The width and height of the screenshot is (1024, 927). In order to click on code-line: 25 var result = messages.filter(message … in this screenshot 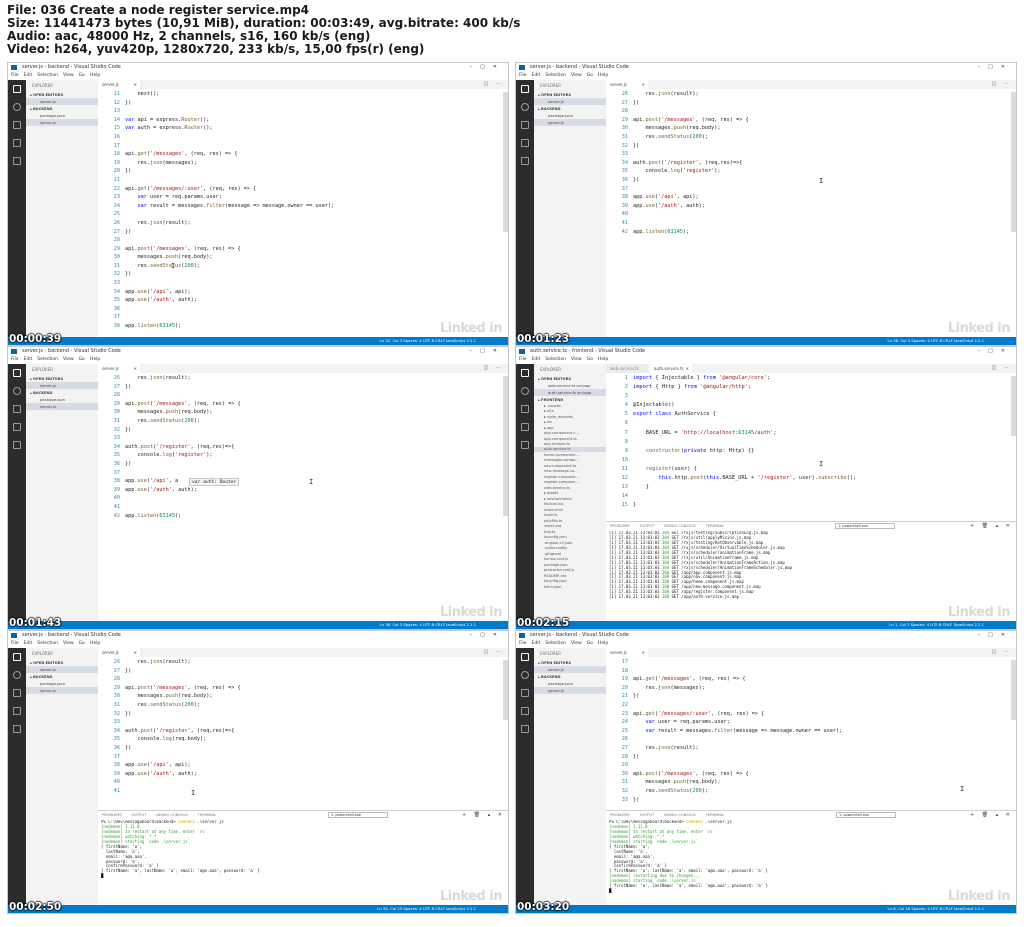, I will do `click(811, 731)`.